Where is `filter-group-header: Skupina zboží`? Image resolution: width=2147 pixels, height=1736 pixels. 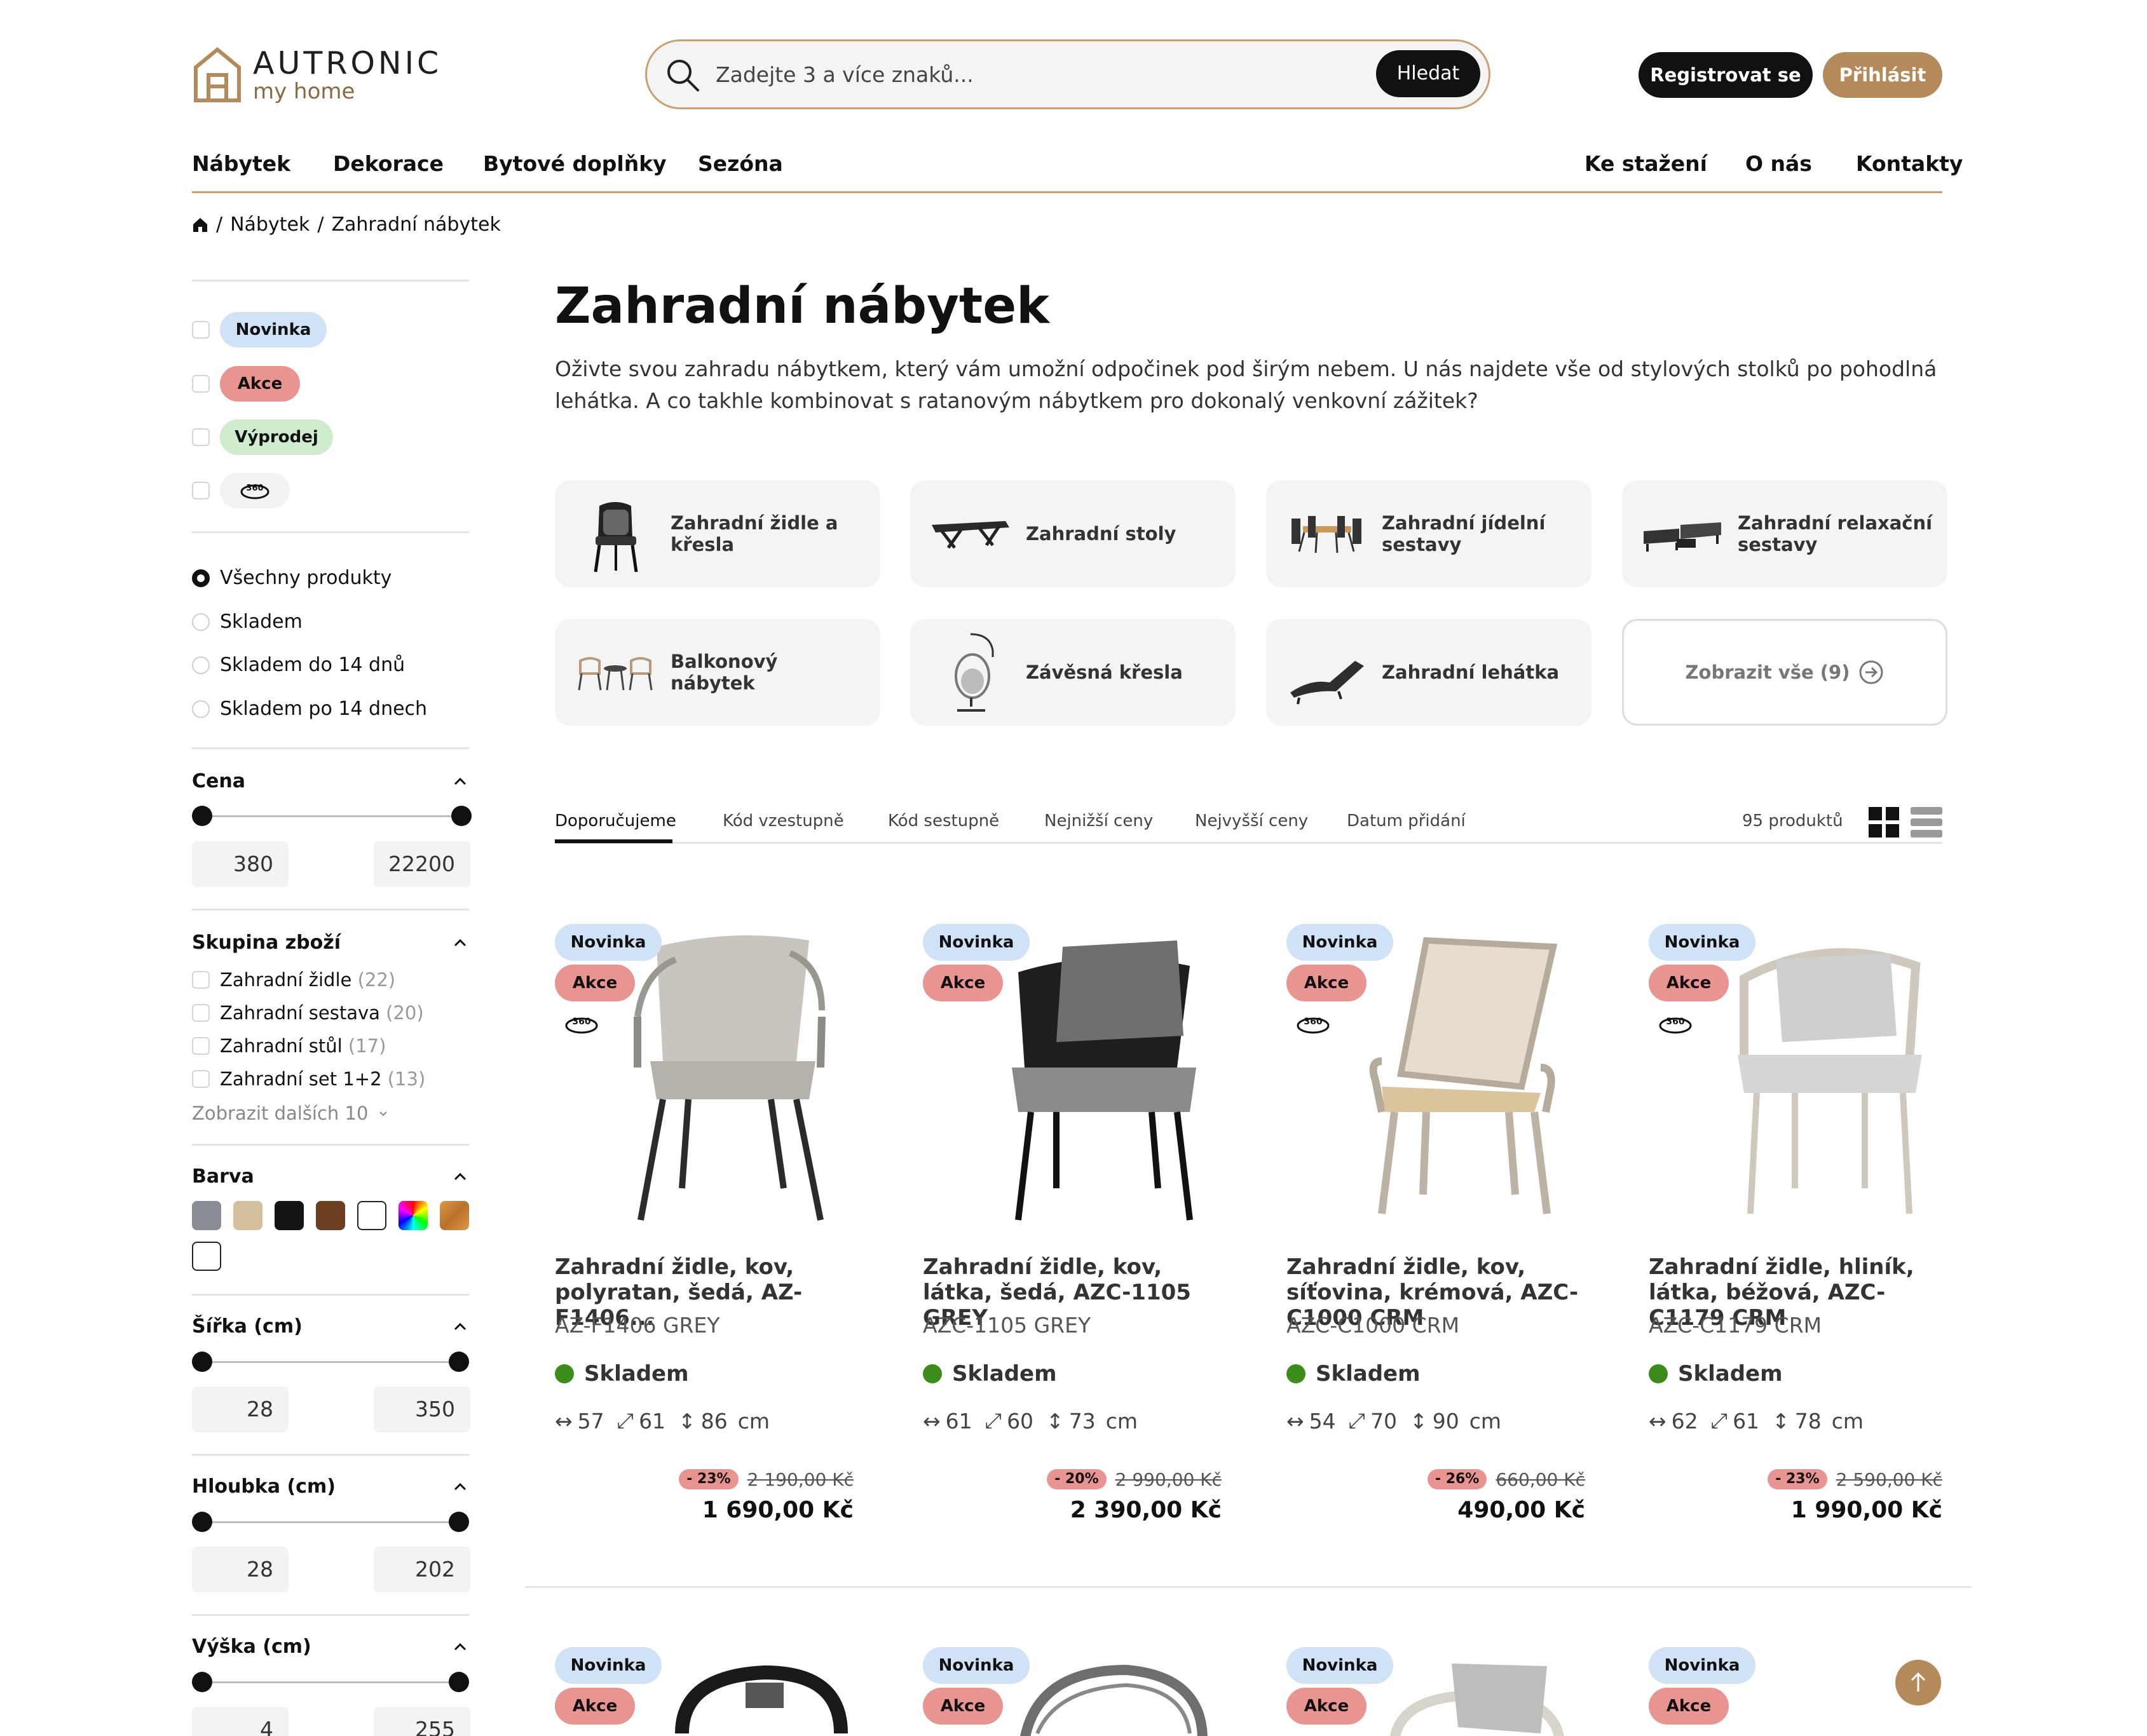 filter-group-header: Skupina zboží is located at coordinates (331, 943).